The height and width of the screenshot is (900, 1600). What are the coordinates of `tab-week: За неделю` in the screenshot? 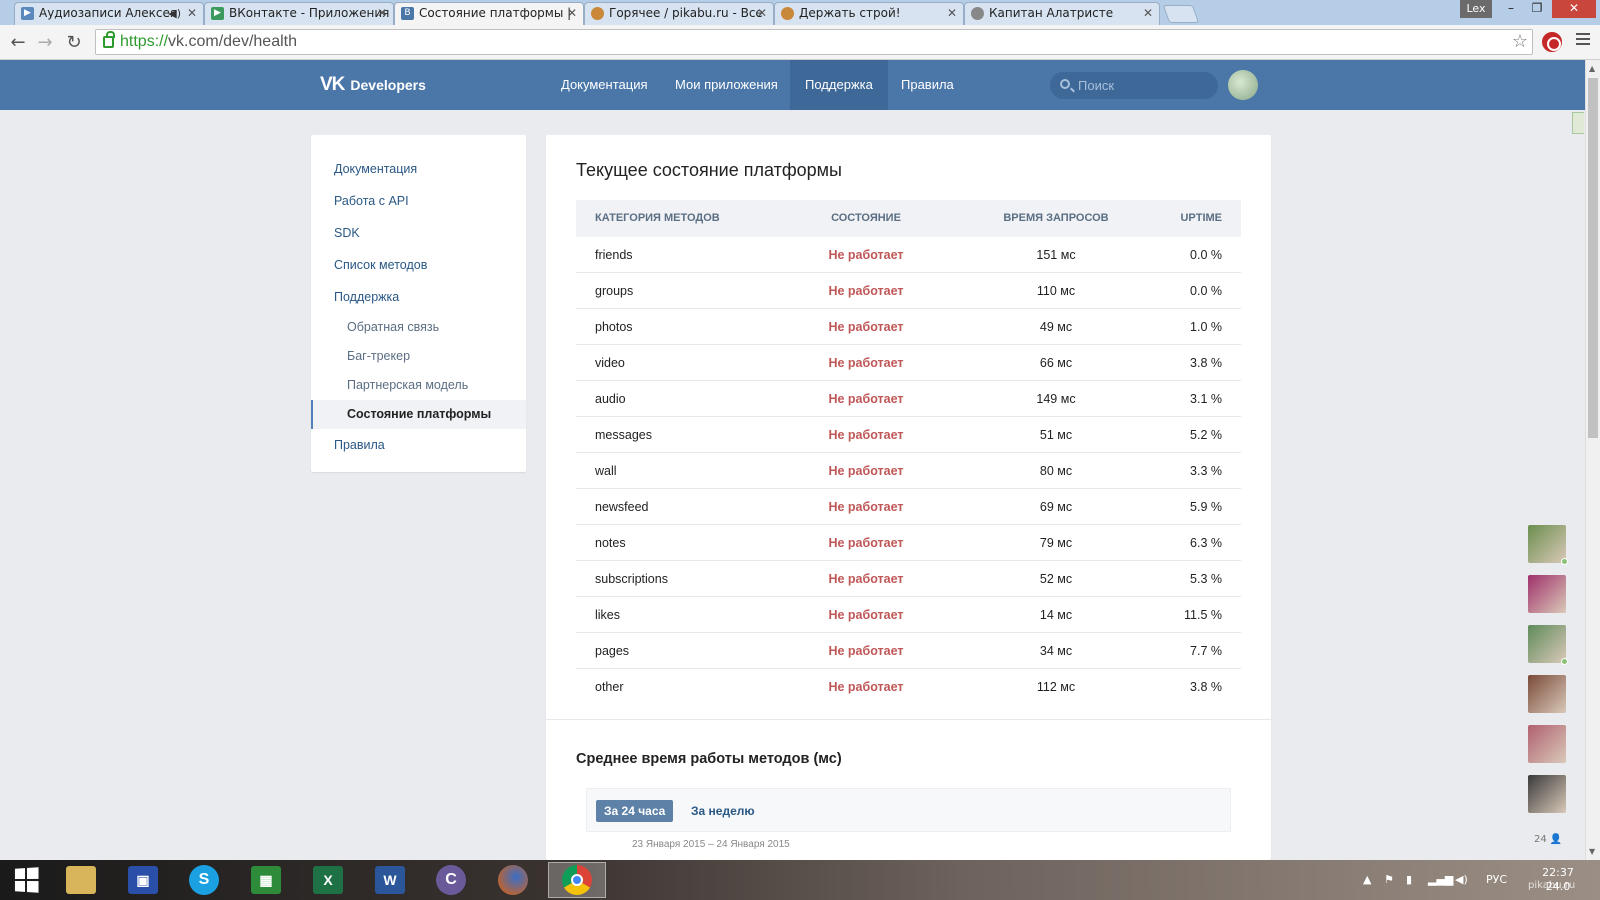 It's located at (723, 811).